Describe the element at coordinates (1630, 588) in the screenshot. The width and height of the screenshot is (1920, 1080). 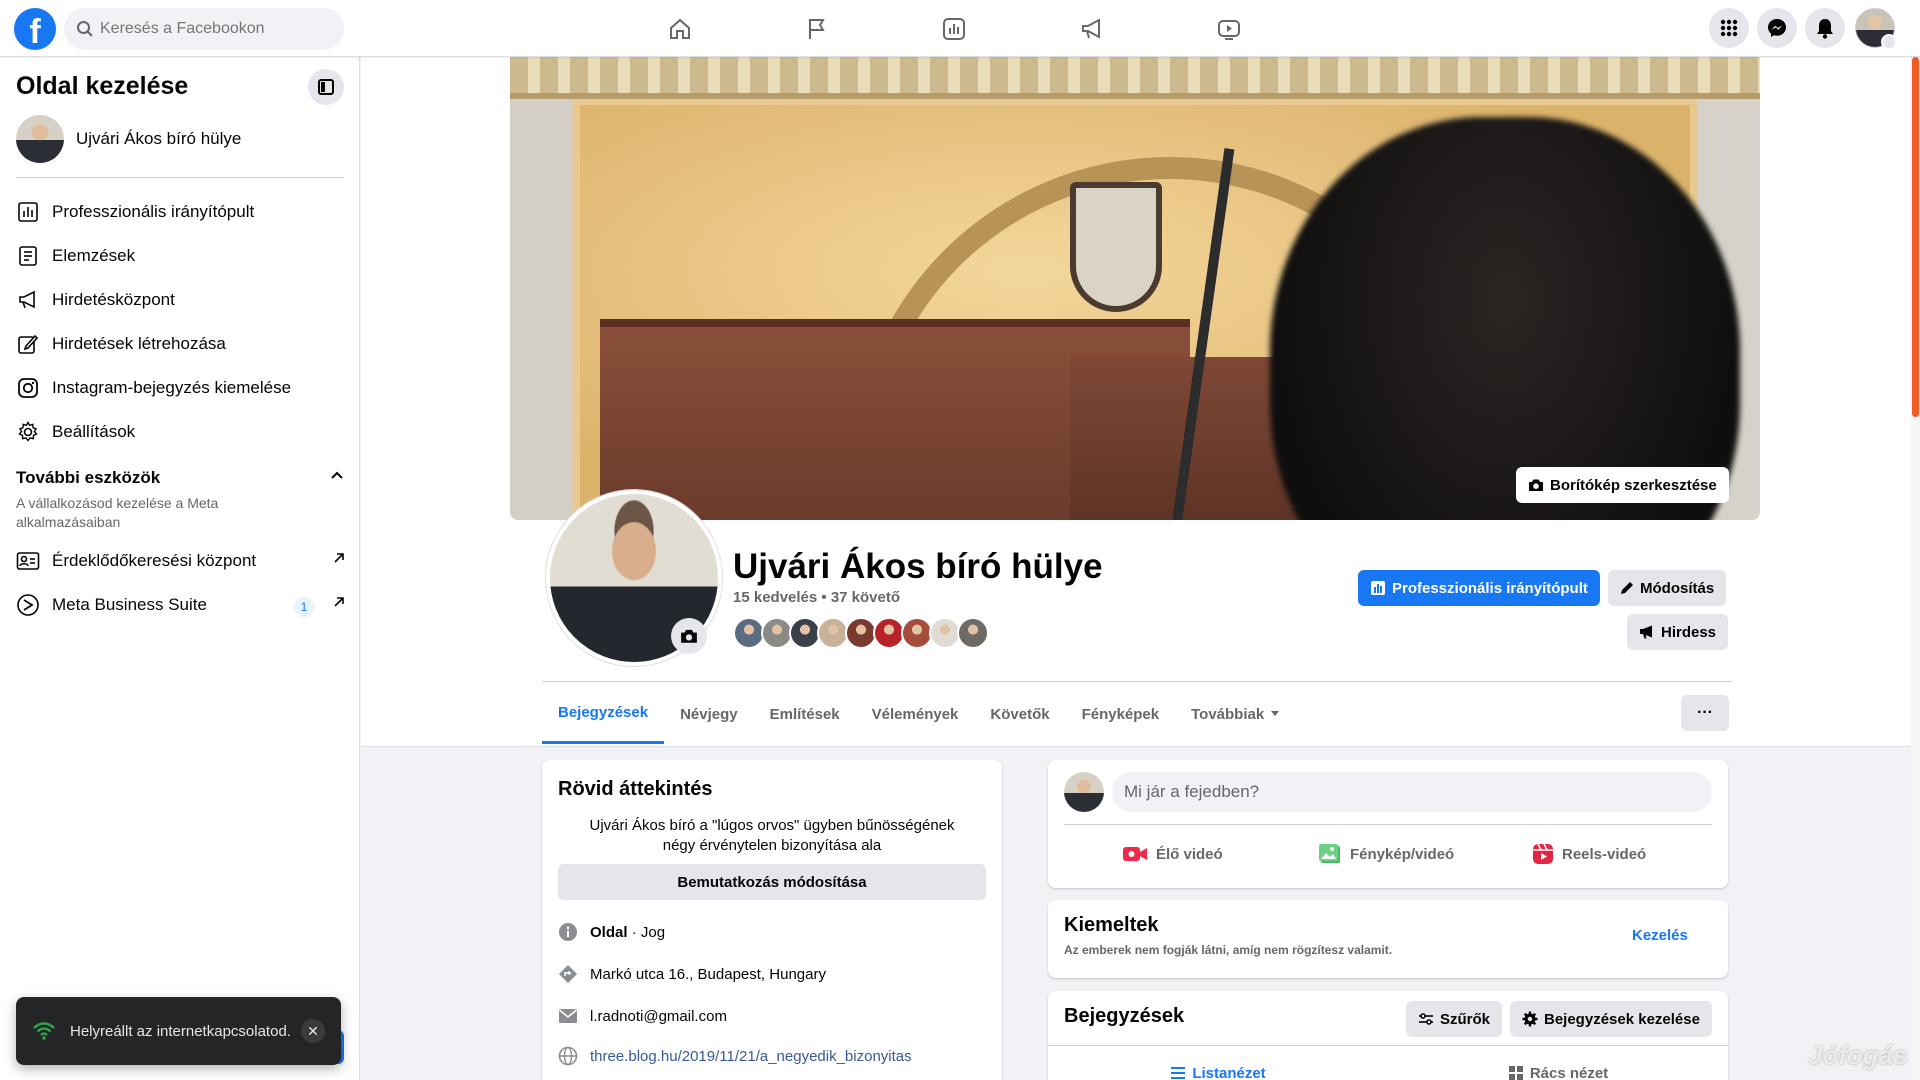
I see `pencil-icon` at that location.